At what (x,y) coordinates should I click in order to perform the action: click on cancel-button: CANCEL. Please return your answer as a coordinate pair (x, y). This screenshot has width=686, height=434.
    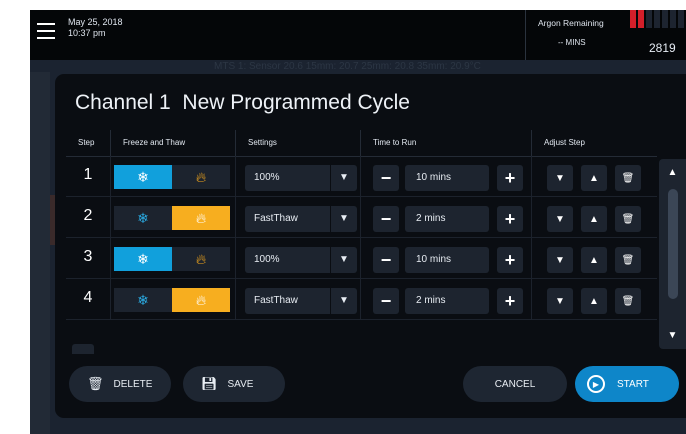
    Looking at the image, I should click on (515, 384).